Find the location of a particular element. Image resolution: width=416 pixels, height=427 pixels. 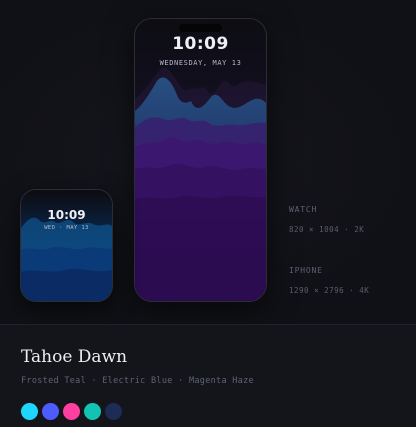

spec-value: 820 × 1004 · 2K is located at coordinates (327, 229).